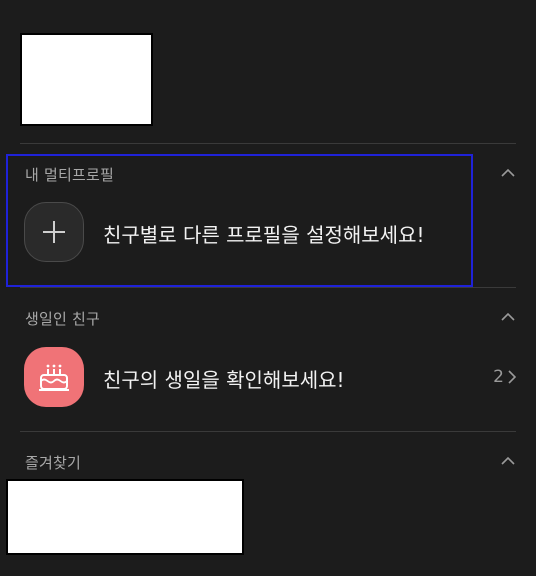  Describe the element at coordinates (498, 377) in the screenshot. I see `birthday-count: 2` at that location.